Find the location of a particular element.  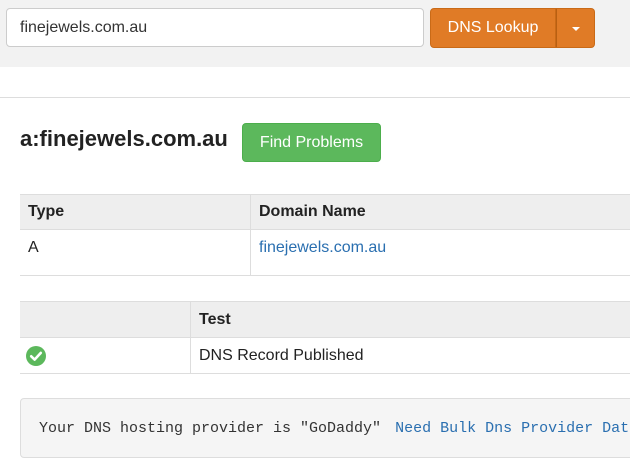

page-title: a:finejewels.com.au is located at coordinates (124, 138).